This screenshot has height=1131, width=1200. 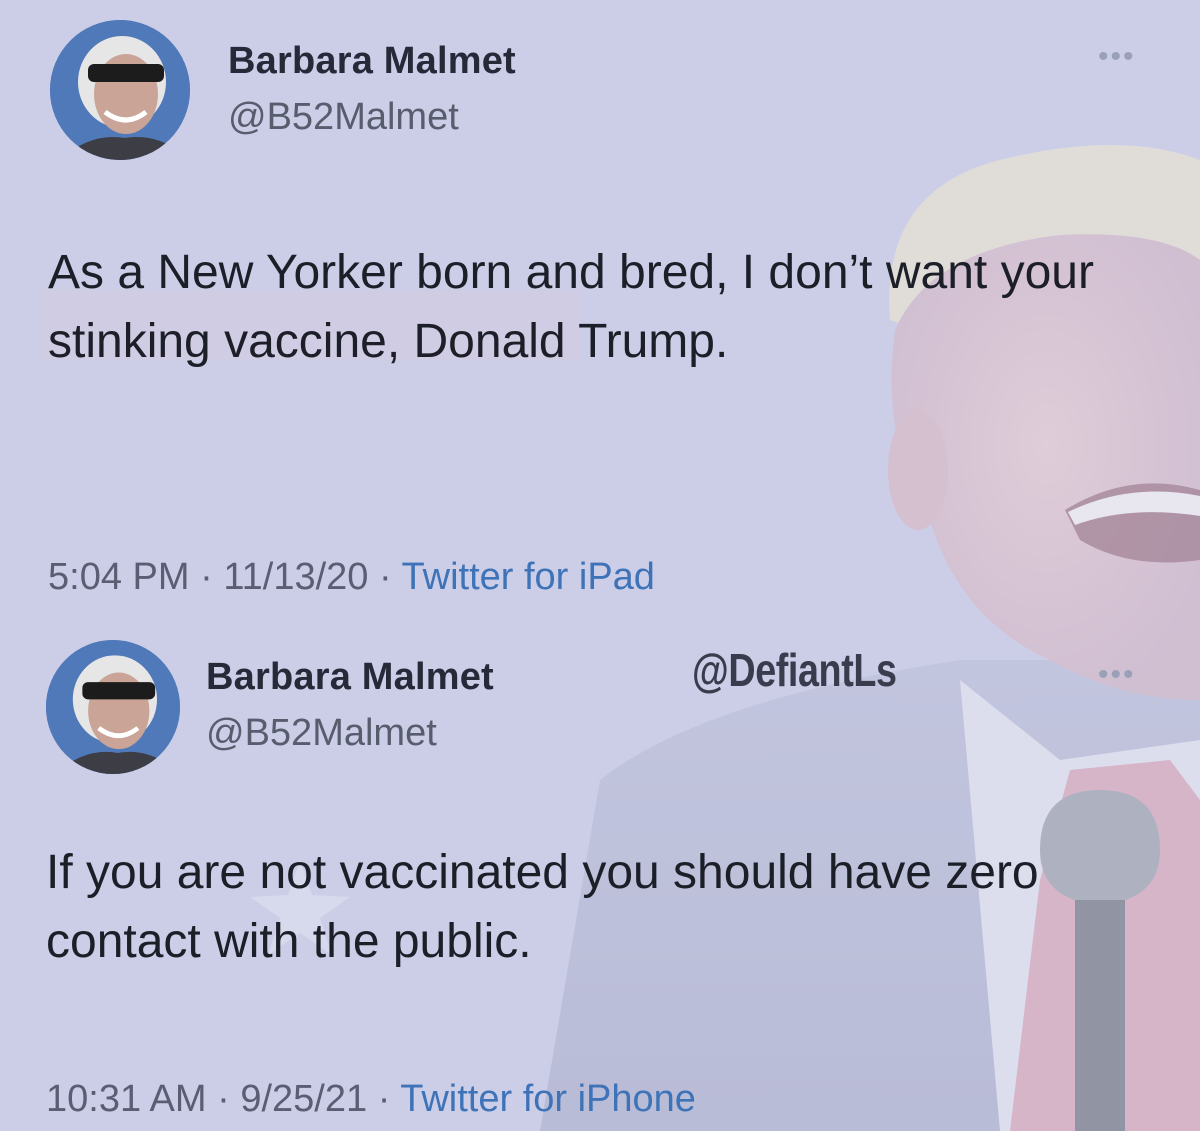 I want to click on more-dots-icon: •••, so click(x=1117, y=675).